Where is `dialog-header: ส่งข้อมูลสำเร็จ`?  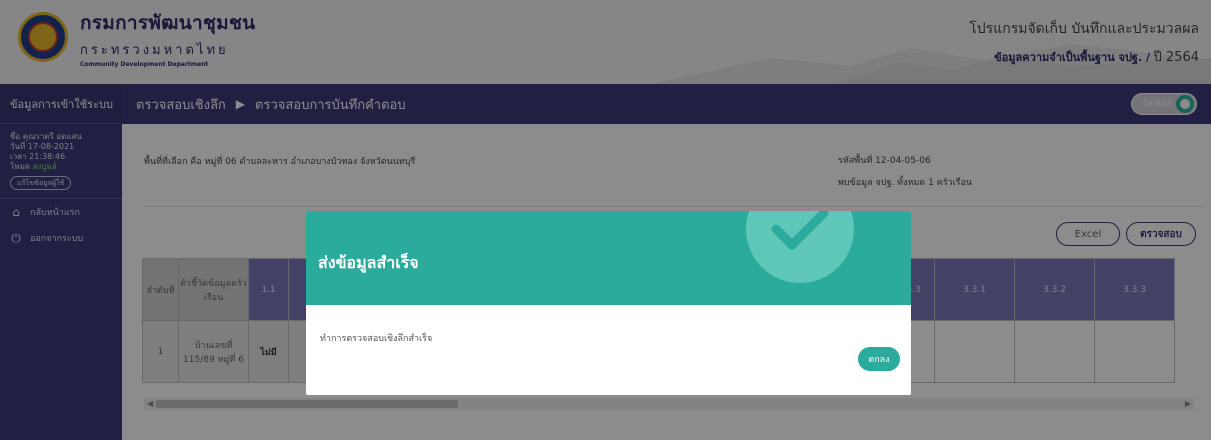
dialog-header: ส่งข้อมูลสำเร็จ is located at coordinates (608, 258).